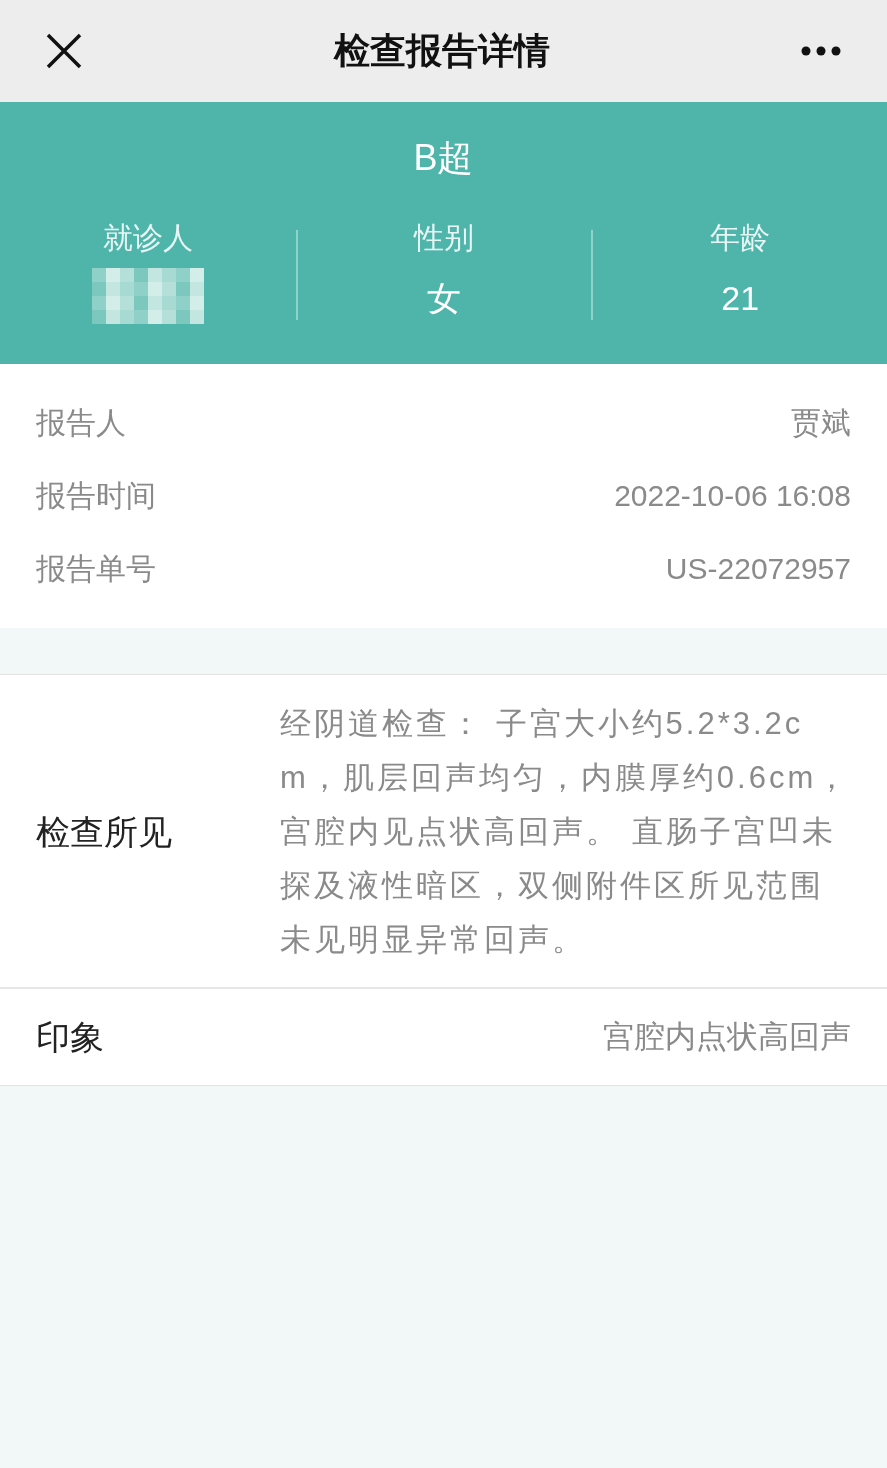 Image resolution: width=887 pixels, height=1468 pixels. I want to click on field-label: 年龄, so click(740, 238).